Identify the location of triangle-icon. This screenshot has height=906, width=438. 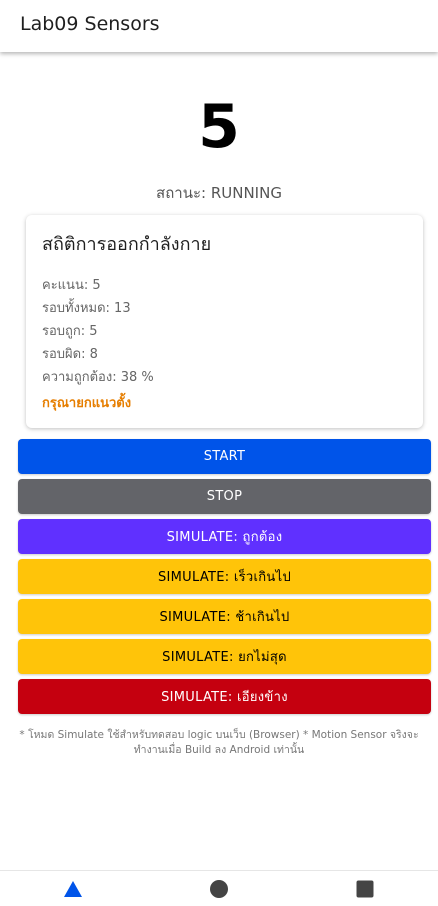
(73, 888).